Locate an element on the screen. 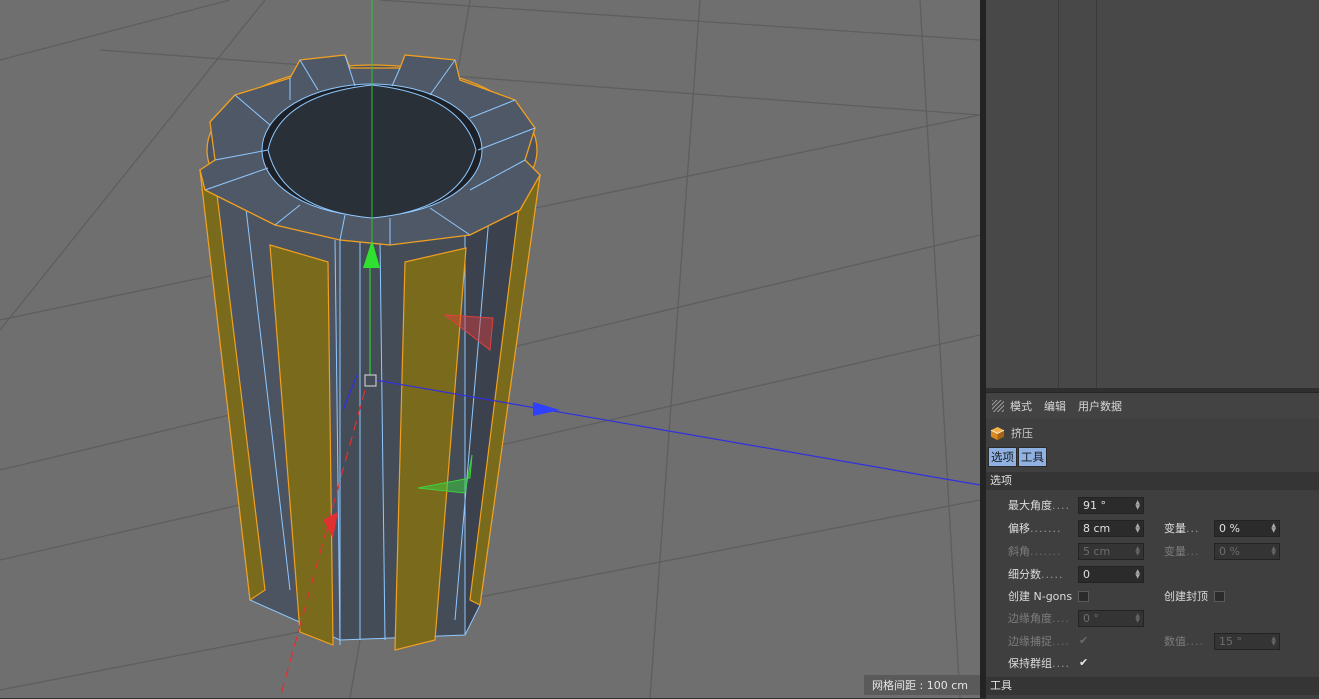 The image size is (1319, 699). create-ngons-label: 创建 N-gons is located at coordinates (1040, 596).